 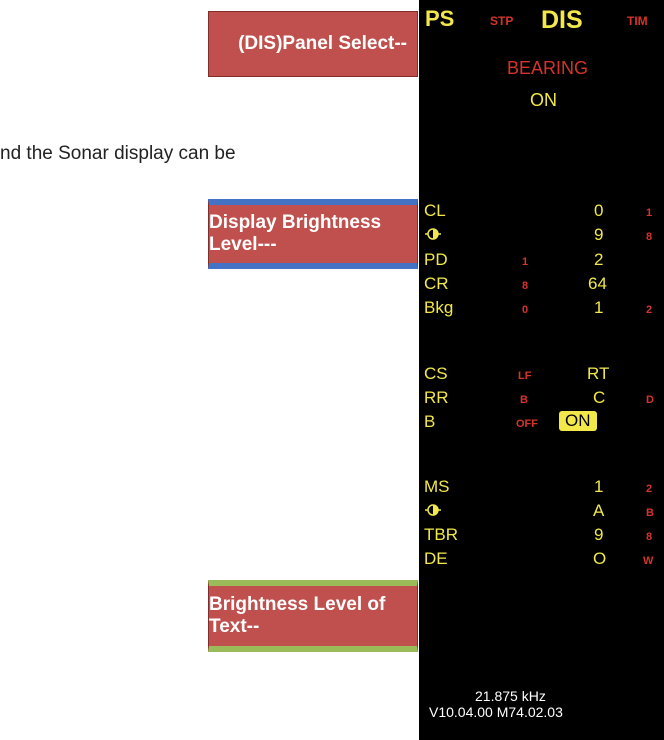 What do you see at coordinates (598, 374) in the screenshot?
I see `cs-value: RT` at bounding box center [598, 374].